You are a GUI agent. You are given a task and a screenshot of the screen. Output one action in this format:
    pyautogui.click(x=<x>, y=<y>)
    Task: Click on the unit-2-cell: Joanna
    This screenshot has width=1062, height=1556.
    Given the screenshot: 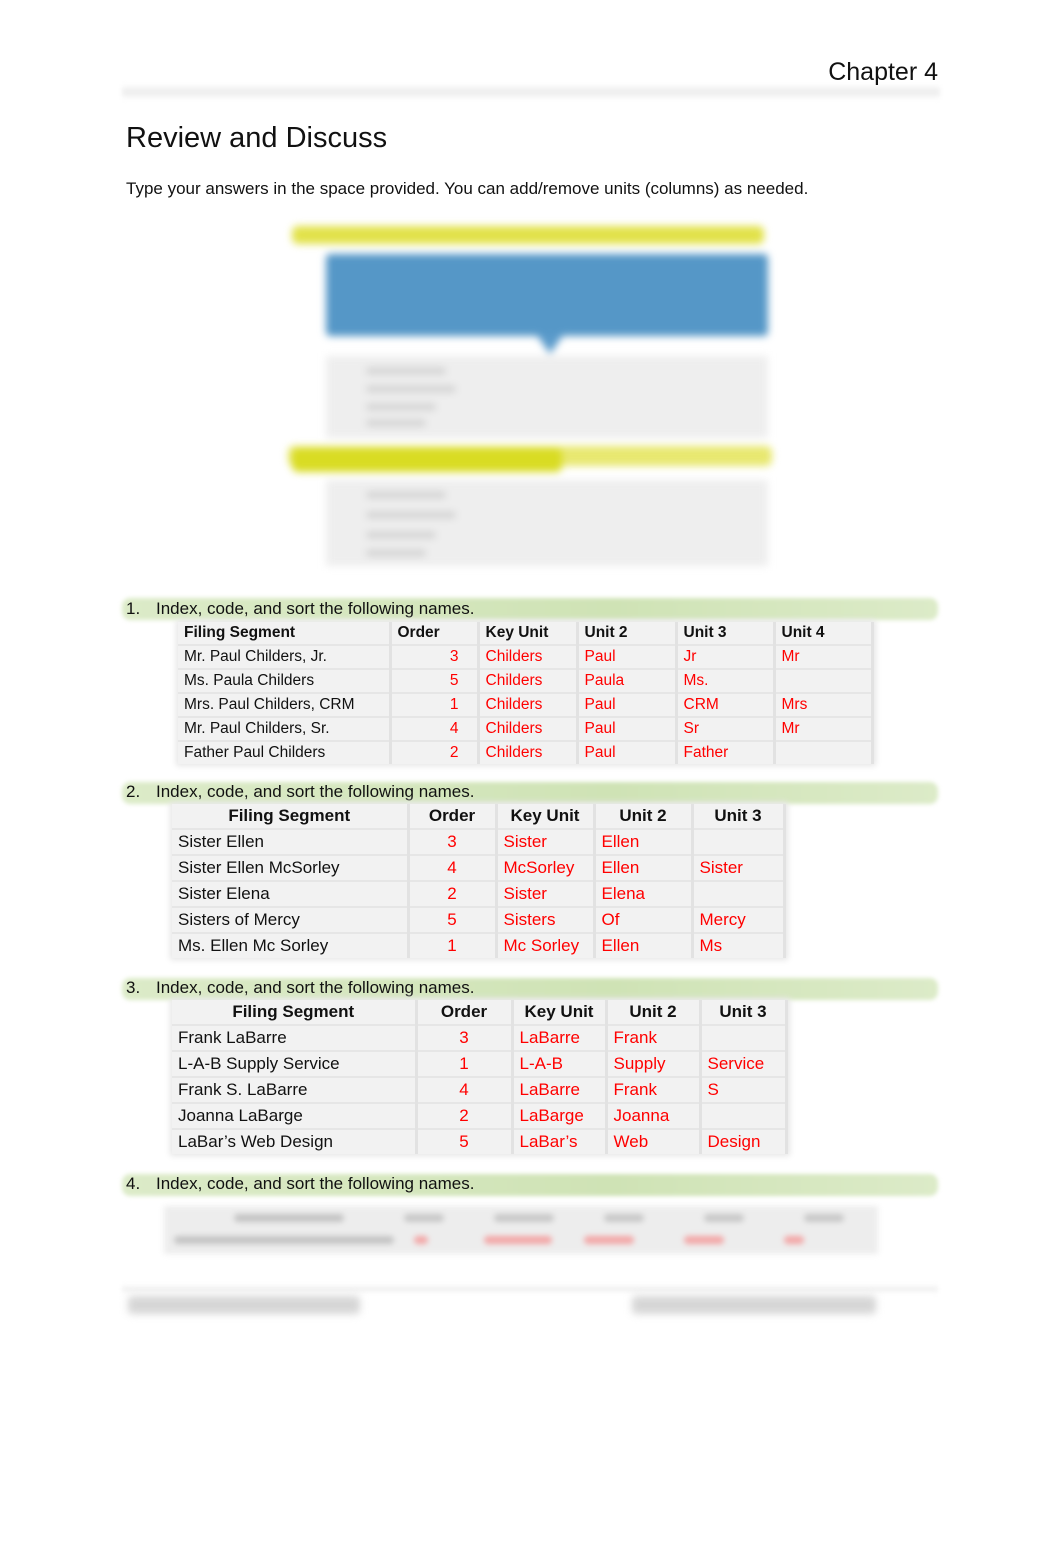 What is the action you would take?
    pyautogui.click(x=654, y=1115)
    